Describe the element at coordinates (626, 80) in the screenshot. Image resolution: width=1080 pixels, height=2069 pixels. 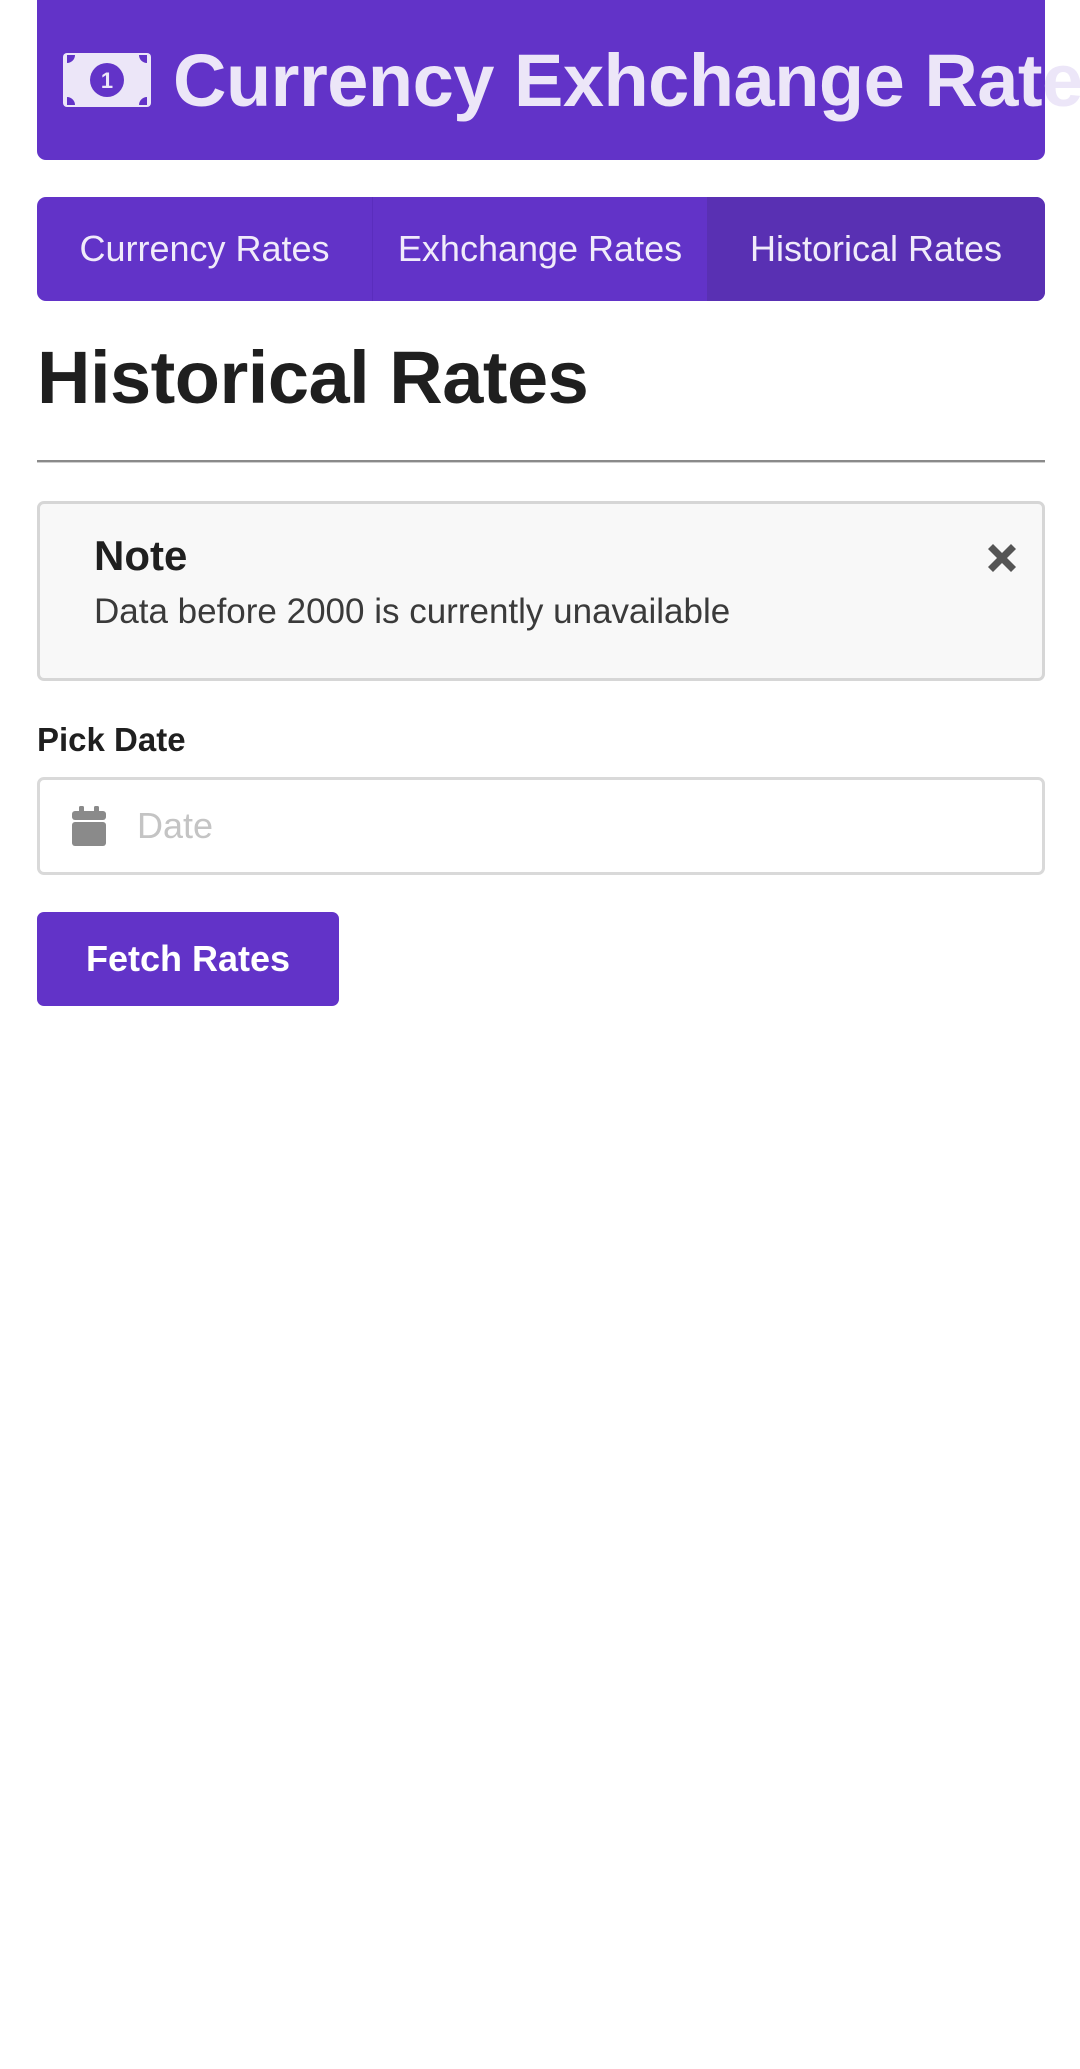
I see `app-title: Currency Exhchange Rate` at that location.